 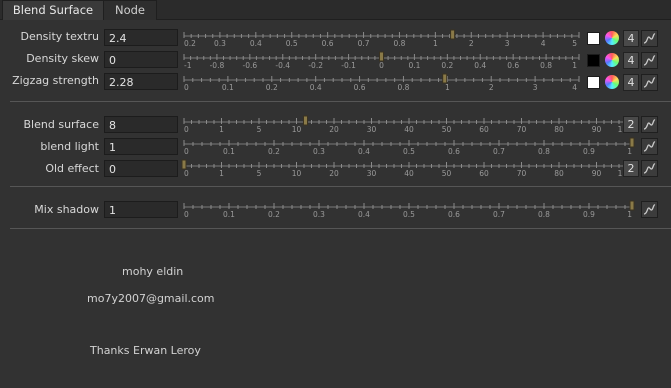 I want to click on slider-tick-label: -0.1, so click(x=348, y=65).